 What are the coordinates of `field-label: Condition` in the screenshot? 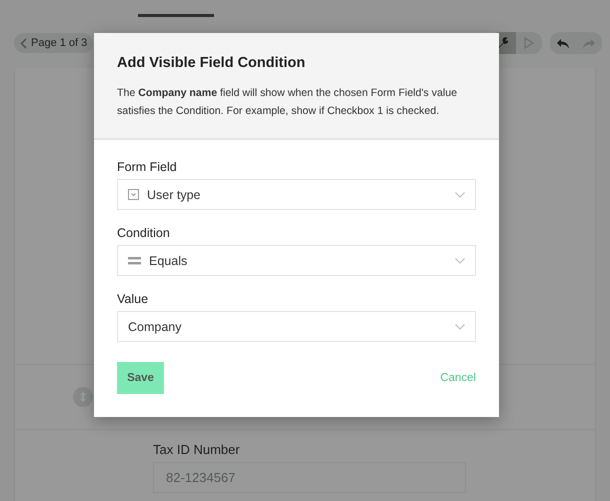 It's located at (144, 233).